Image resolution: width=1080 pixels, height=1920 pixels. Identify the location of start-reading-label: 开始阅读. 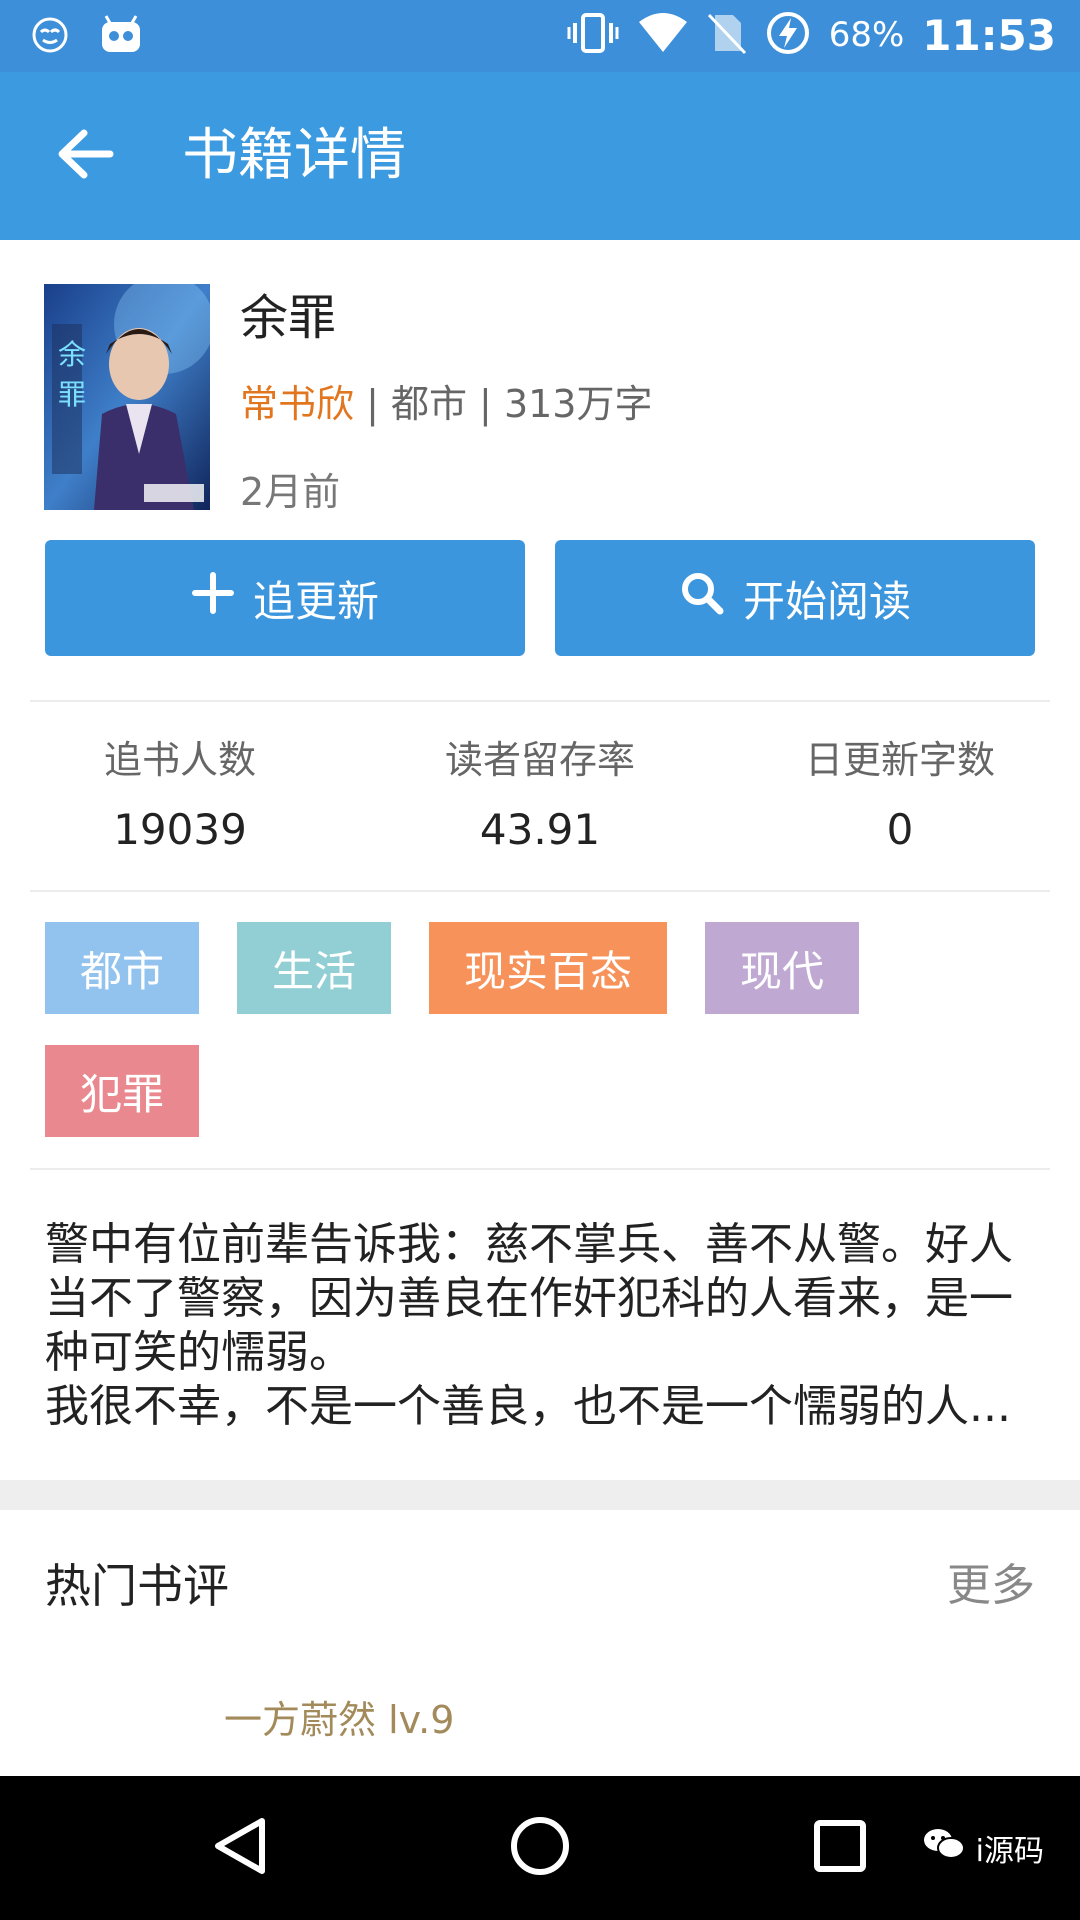
(826, 601).